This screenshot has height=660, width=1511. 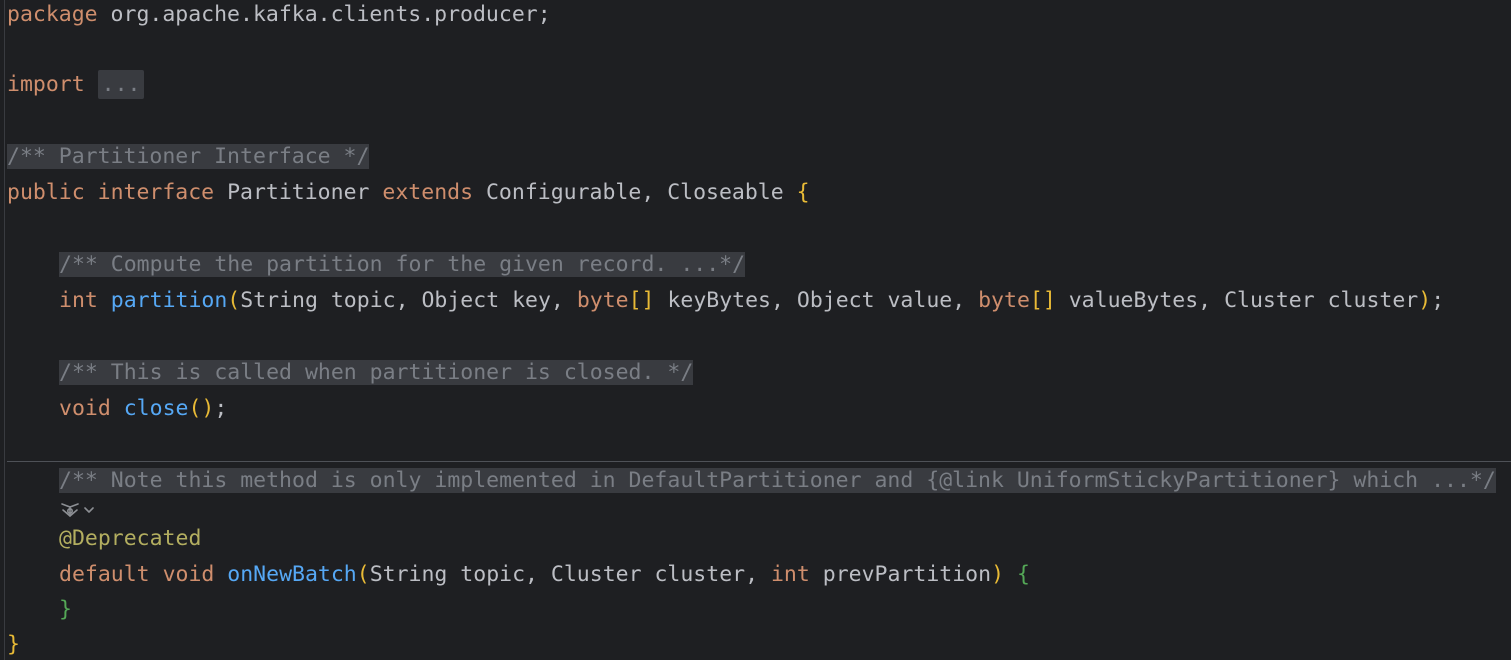 What do you see at coordinates (564, 574) in the screenshot?
I see `batch-args-1: String topic, Cluster cluster,` at bounding box center [564, 574].